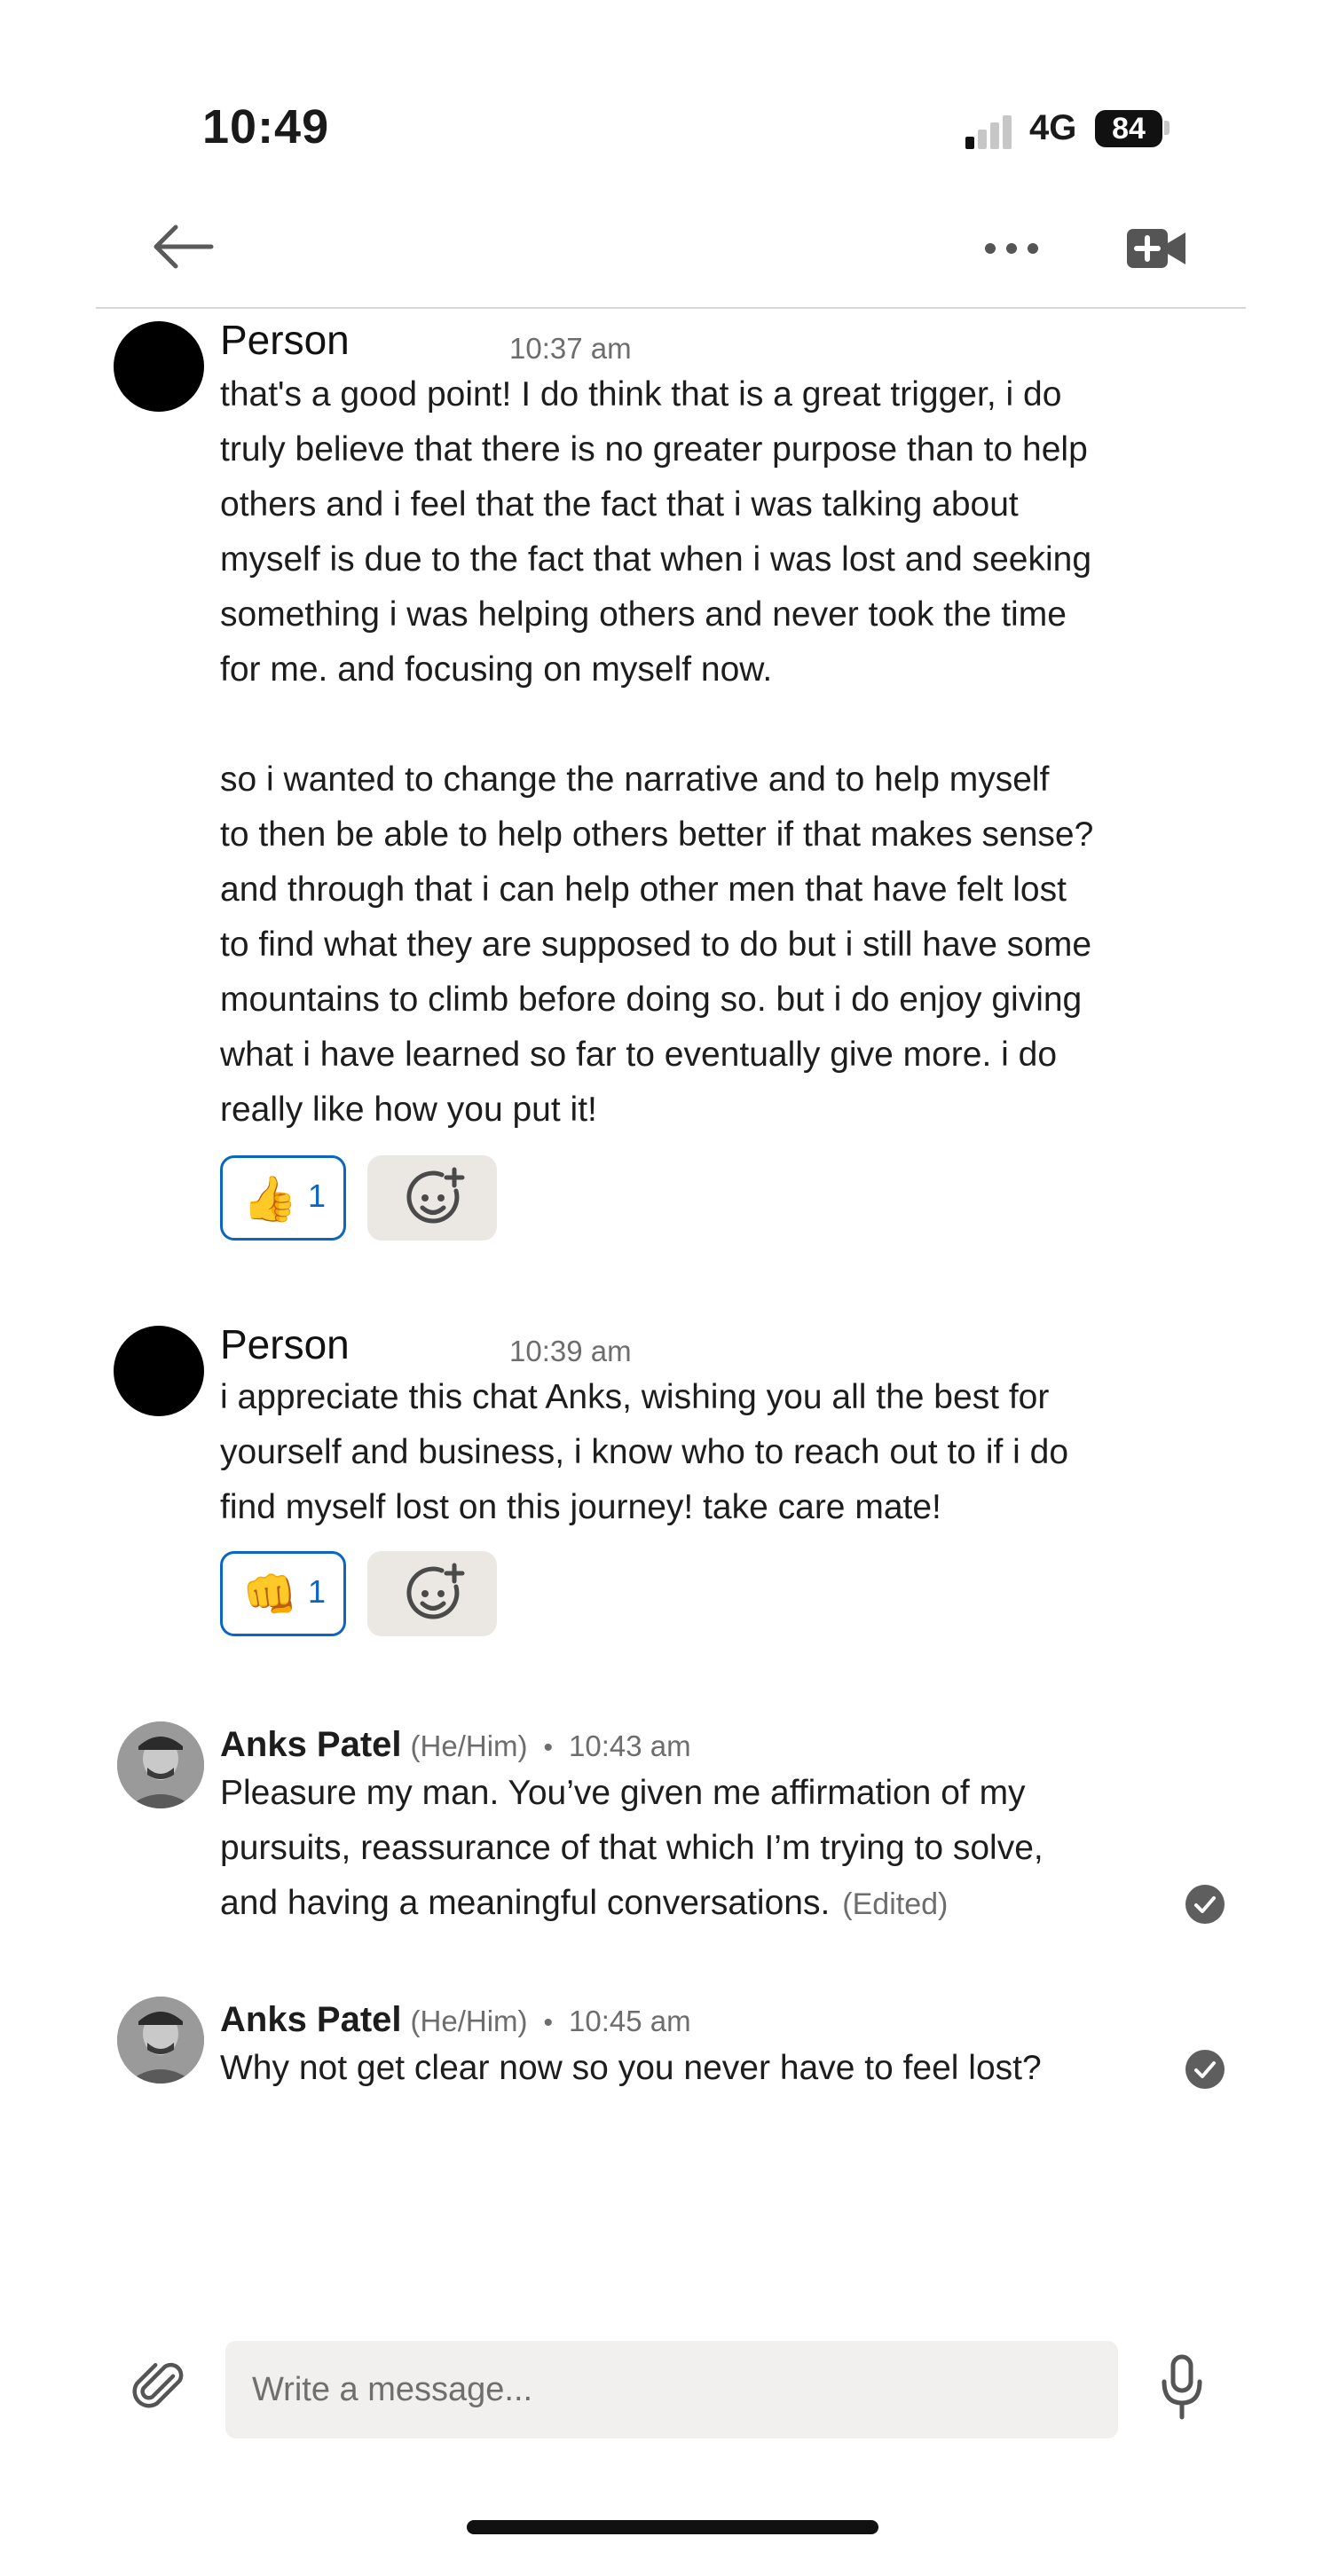 The image size is (1331, 2576). What do you see at coordinates (671, 2390) in the screenshot?
I see `message-input` at bounding box center [671, 2390].